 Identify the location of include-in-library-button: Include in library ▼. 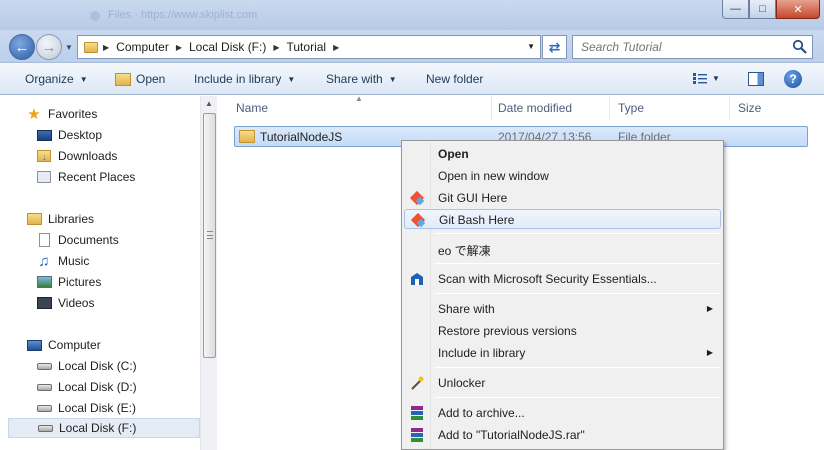
(244, 79).